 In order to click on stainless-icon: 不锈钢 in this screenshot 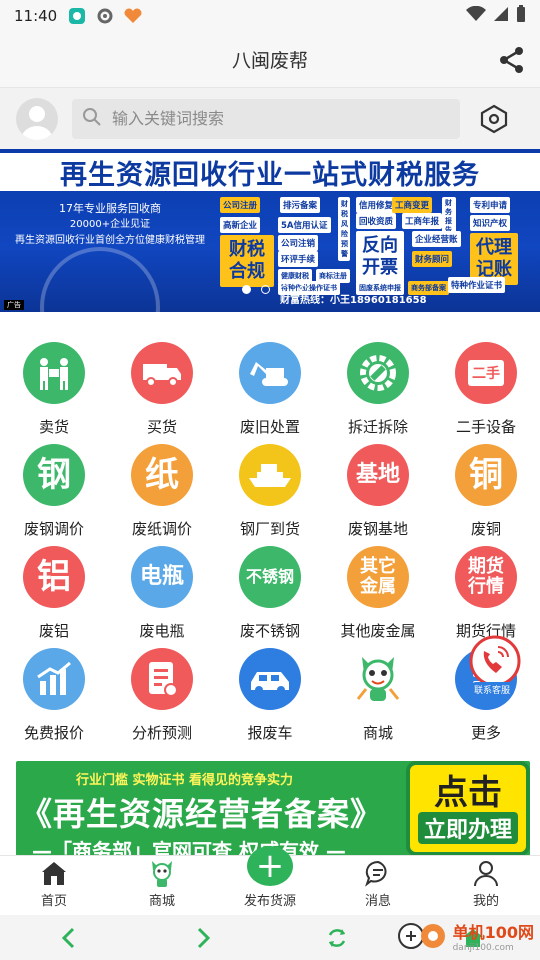, I will do `click(270, 577)`.